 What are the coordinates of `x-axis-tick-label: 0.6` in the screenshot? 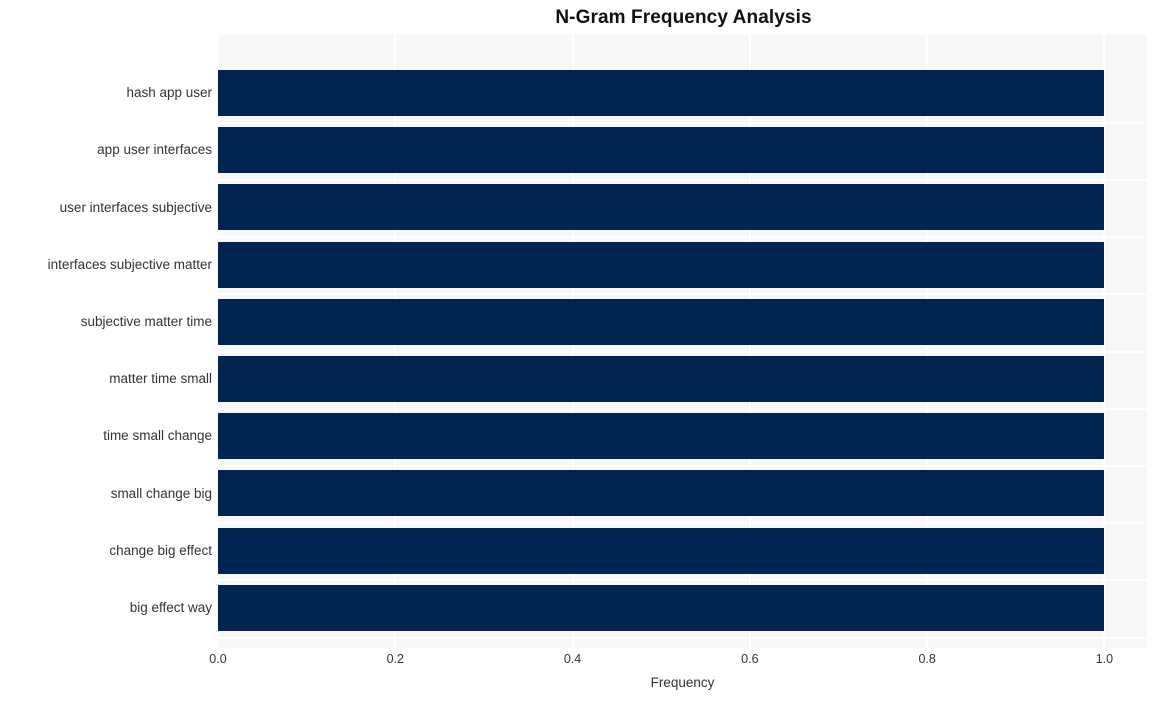 It's located at (750, 659).